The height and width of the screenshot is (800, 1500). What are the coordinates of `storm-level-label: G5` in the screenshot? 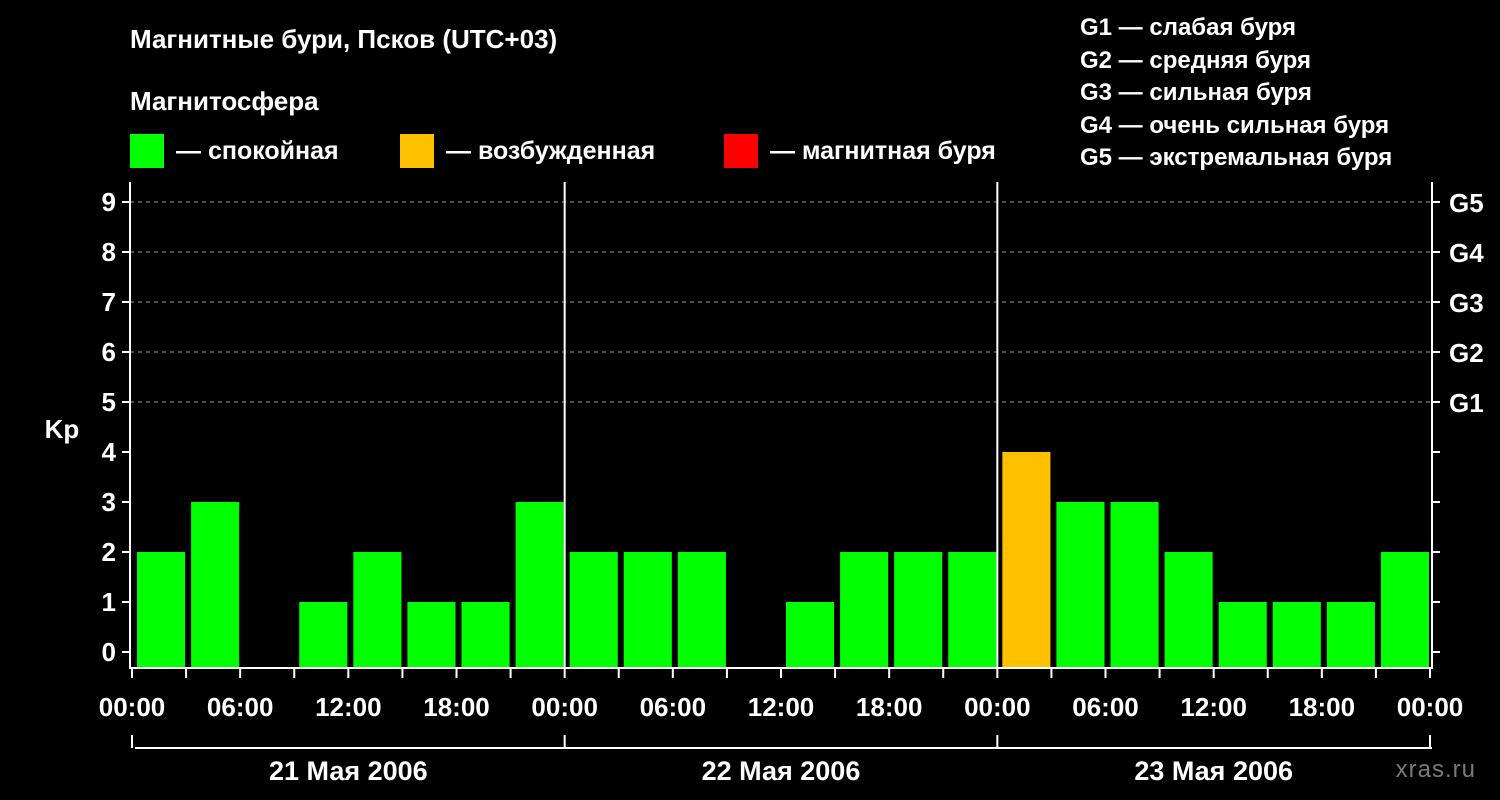 It's located at (1466, 203).